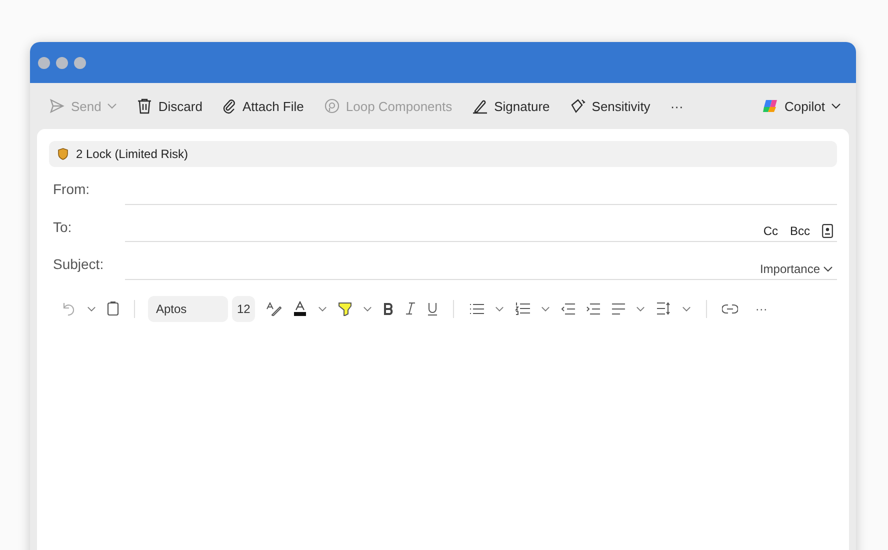  I want to click on tag-icon, so click(578, 106).